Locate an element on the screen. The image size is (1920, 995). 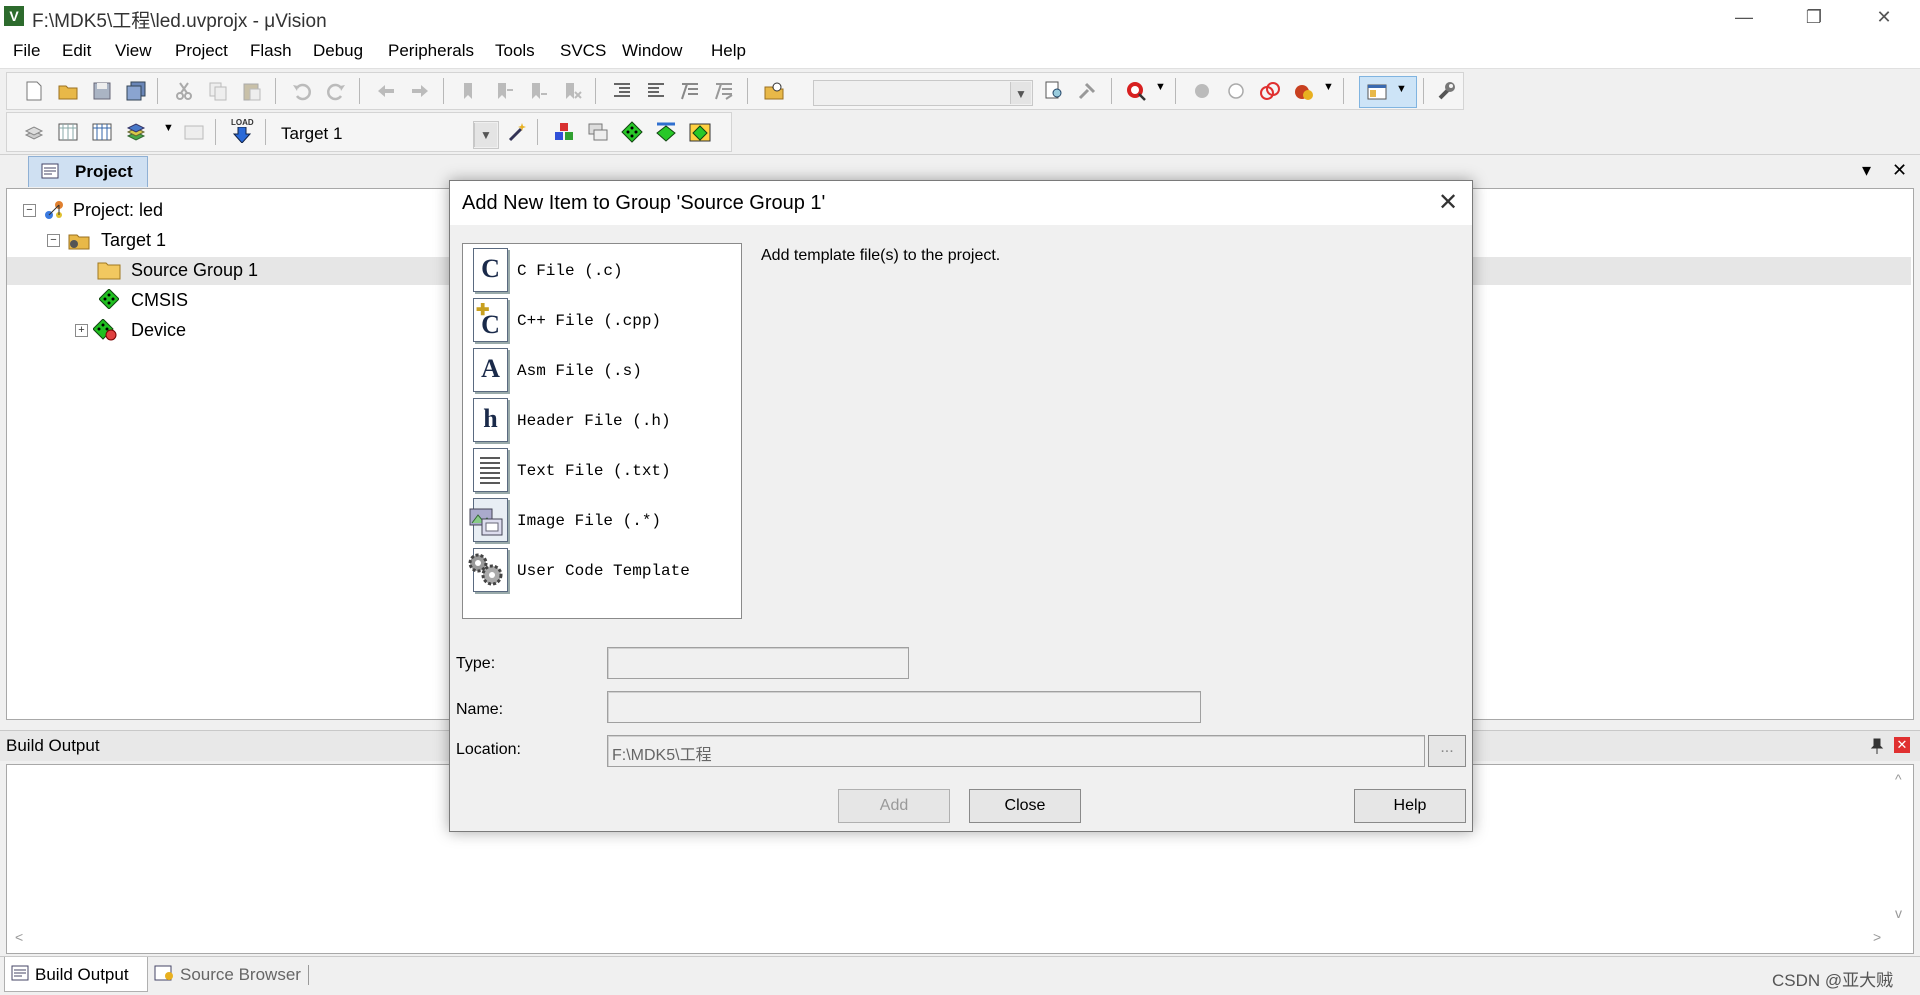
breakpoint-enable-icon is located at coordinates (1236, 91).